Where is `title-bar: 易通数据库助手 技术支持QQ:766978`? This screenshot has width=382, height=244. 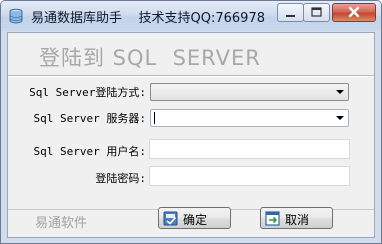 title-bar: 易通数据库助手 技术支持QQ:766978 is located at coordinates (191, 16).